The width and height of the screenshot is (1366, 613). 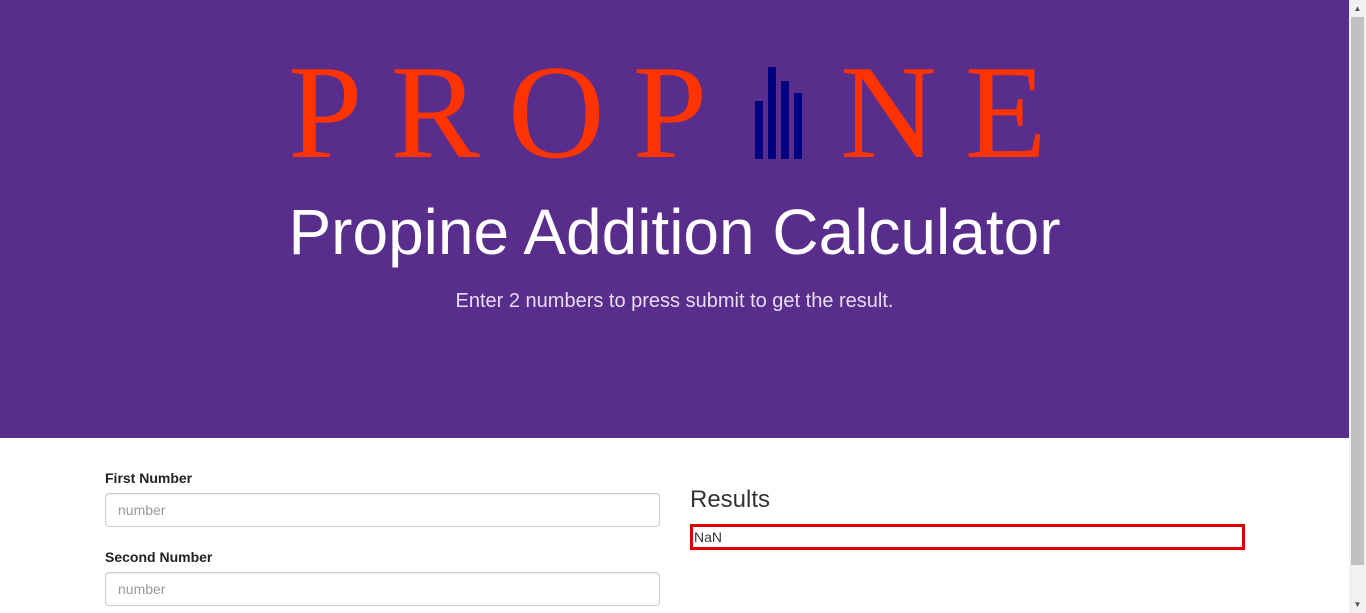 I want to click on number-form: First Number Second Number, so click(x=383, y=540).